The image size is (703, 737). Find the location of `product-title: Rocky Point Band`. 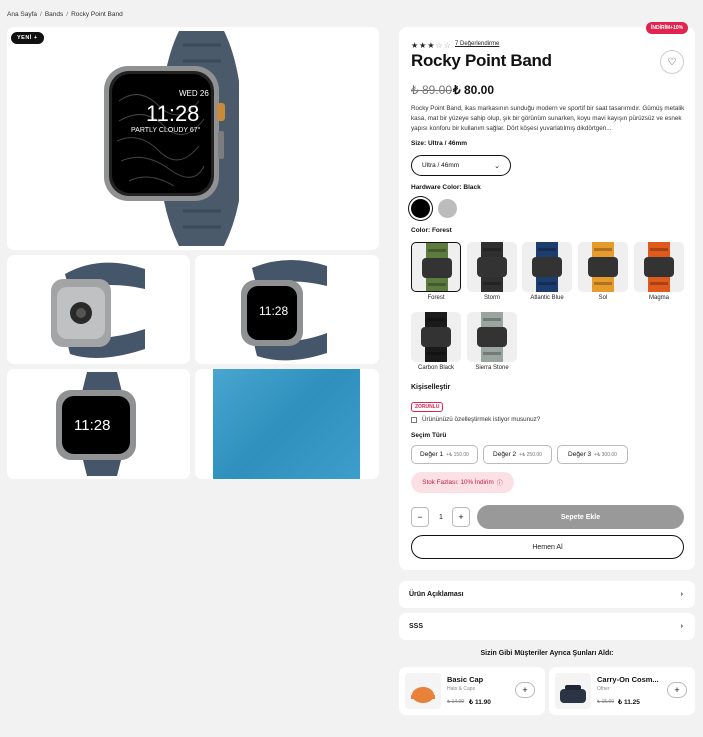

product-title: Rocky Point Band is located at coordinates (481, 60).